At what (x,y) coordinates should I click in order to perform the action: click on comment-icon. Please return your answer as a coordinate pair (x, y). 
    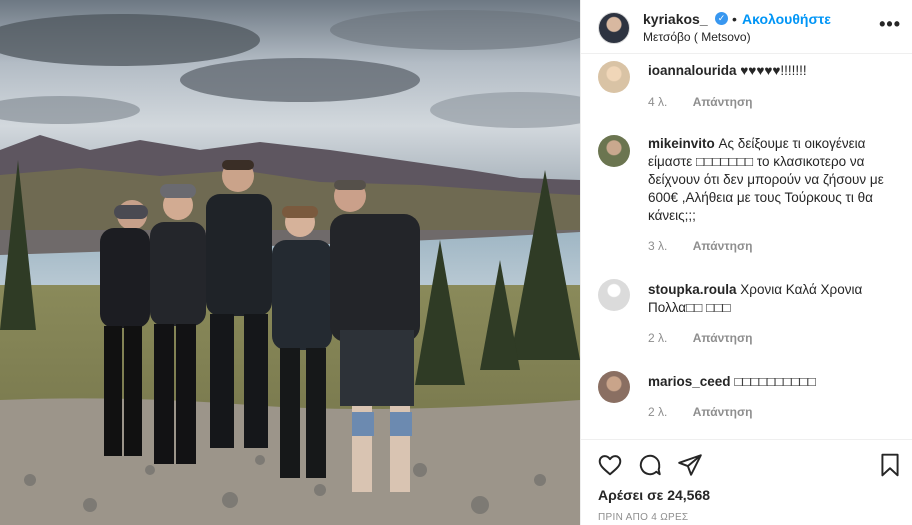
    Looking at the image, I should click on (650, 465).